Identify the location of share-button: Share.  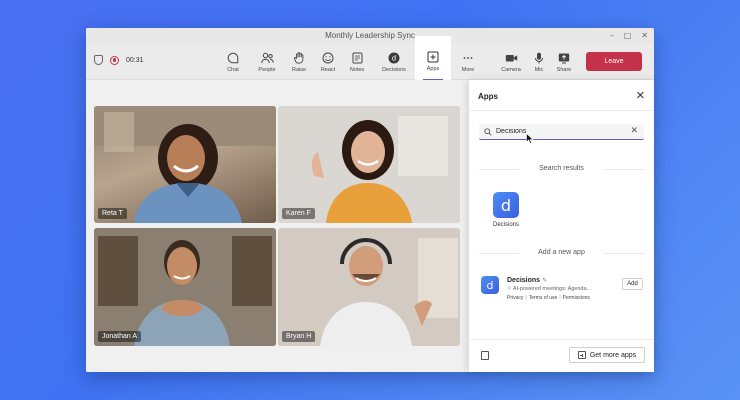
(564, 62).